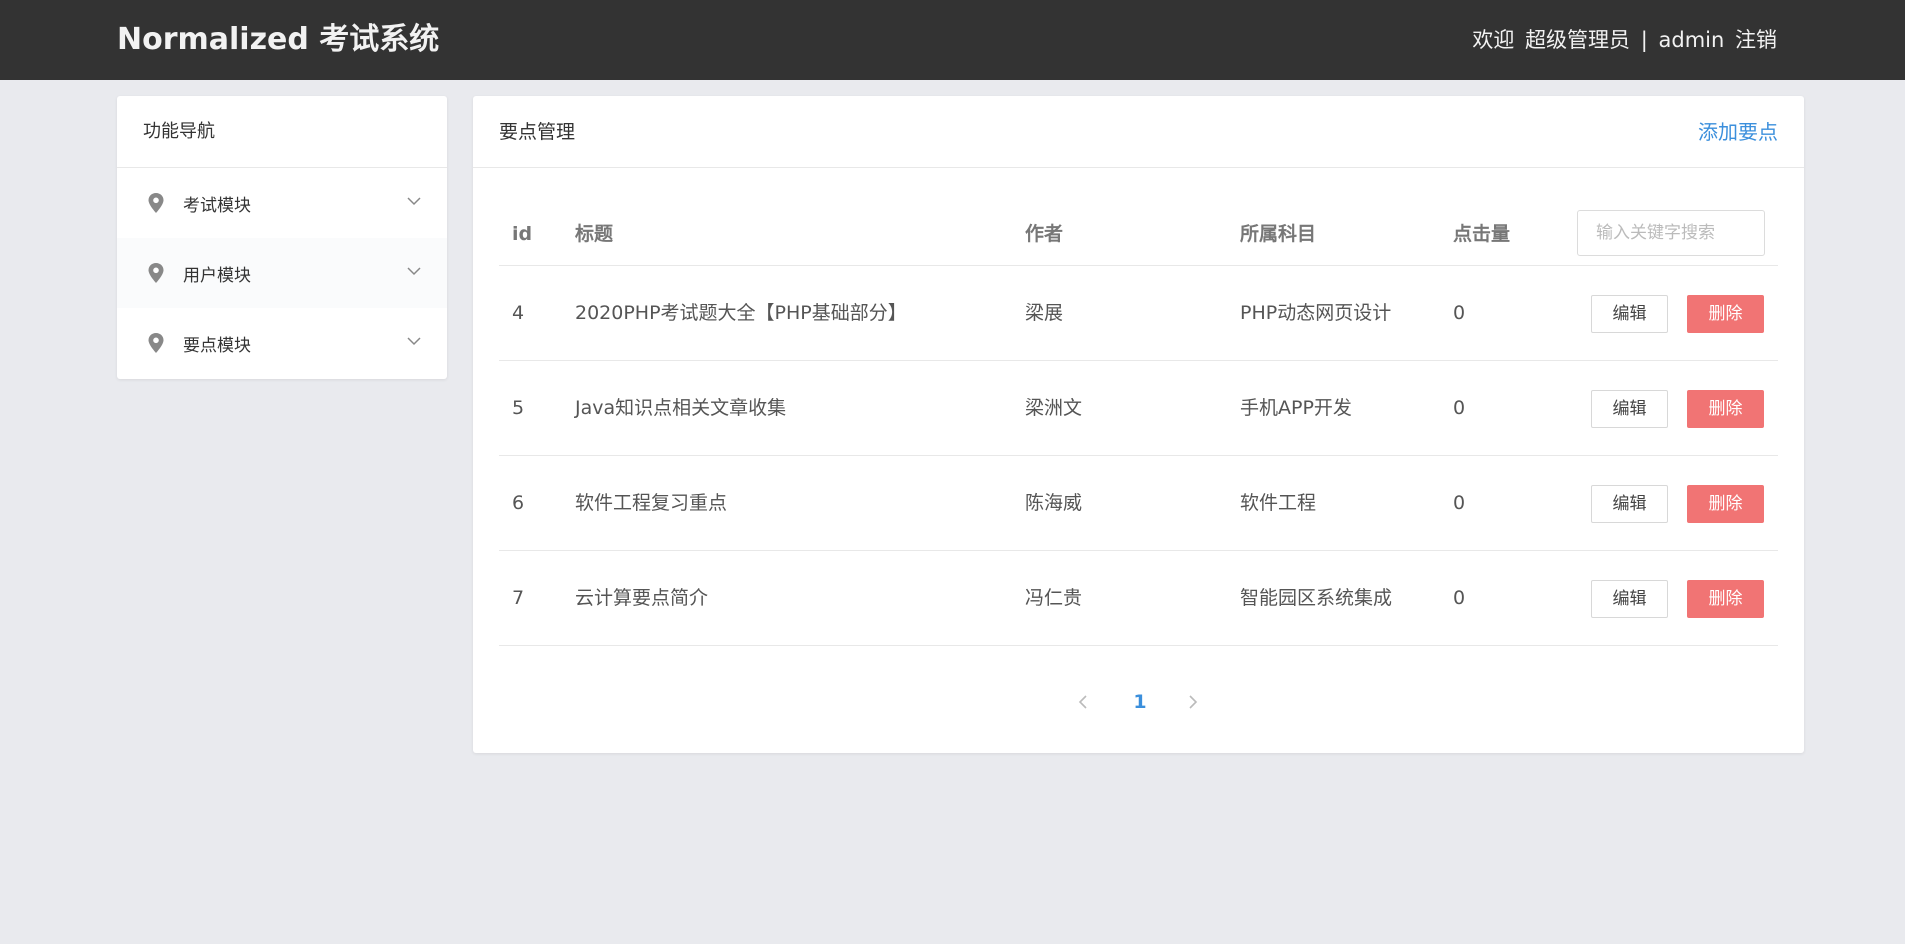 The image size is (1905, 944). I want to click on sidebar: 功能导航 考试模块 用户模块 要点模块, so click(282, 237).